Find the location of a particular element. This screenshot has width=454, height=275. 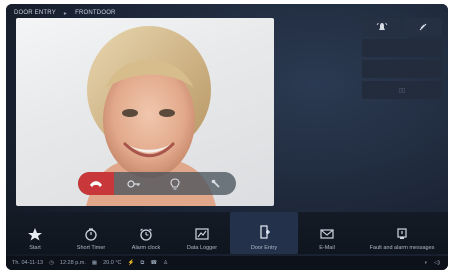

mute-button is located at coordinates (422, 27).